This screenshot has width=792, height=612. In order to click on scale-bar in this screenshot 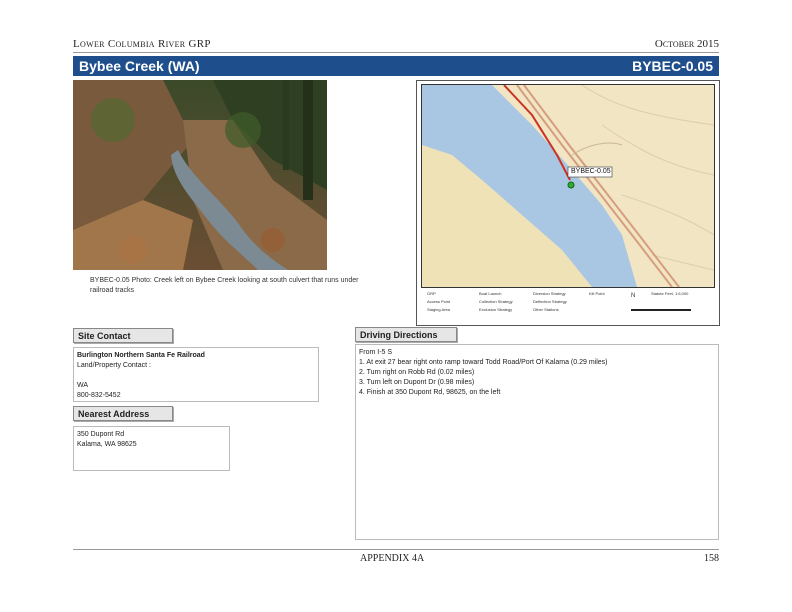, I will do `click(661, 310)`.